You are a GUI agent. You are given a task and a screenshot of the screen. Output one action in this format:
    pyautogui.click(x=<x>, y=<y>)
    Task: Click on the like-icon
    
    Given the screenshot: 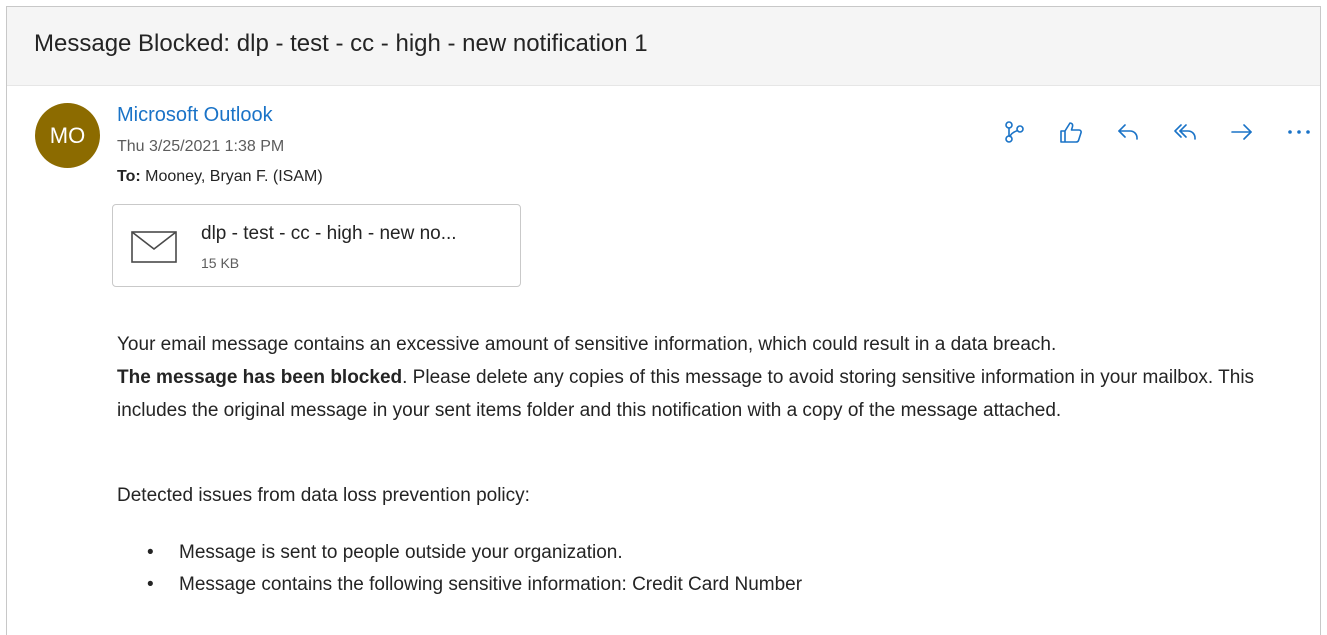 What is the action you would take?
    pyautogui.click(x=1071, y=132)
    